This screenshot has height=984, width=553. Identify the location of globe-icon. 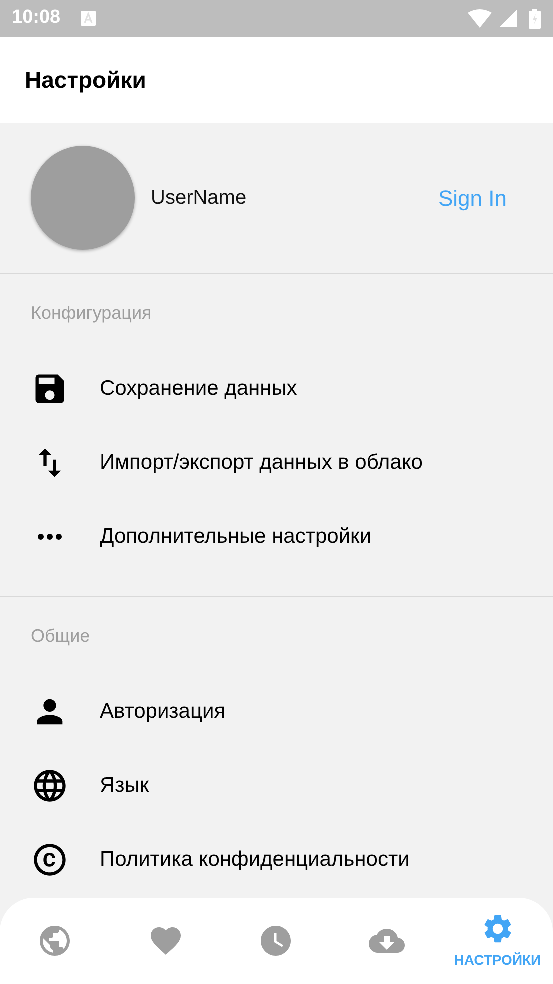
(50, 786).